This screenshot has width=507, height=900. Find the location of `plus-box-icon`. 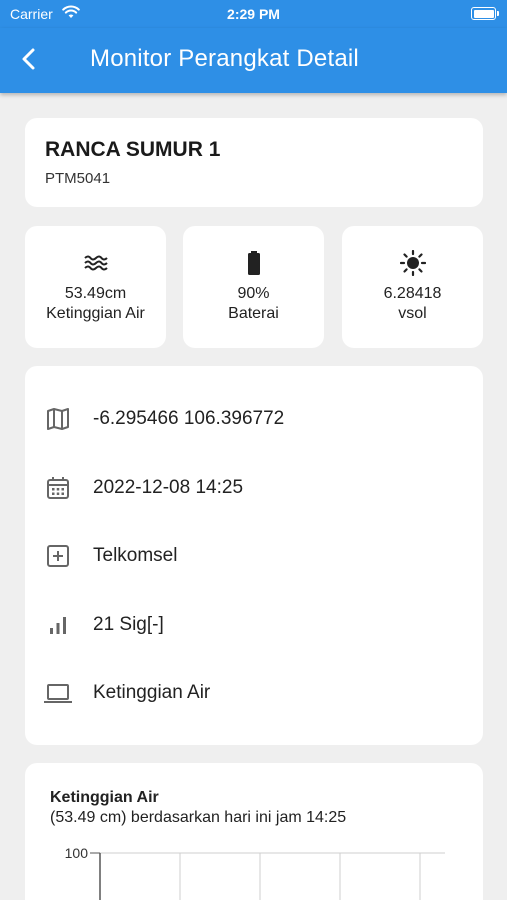

plus-box-icon is located at coordinates (58, 556).